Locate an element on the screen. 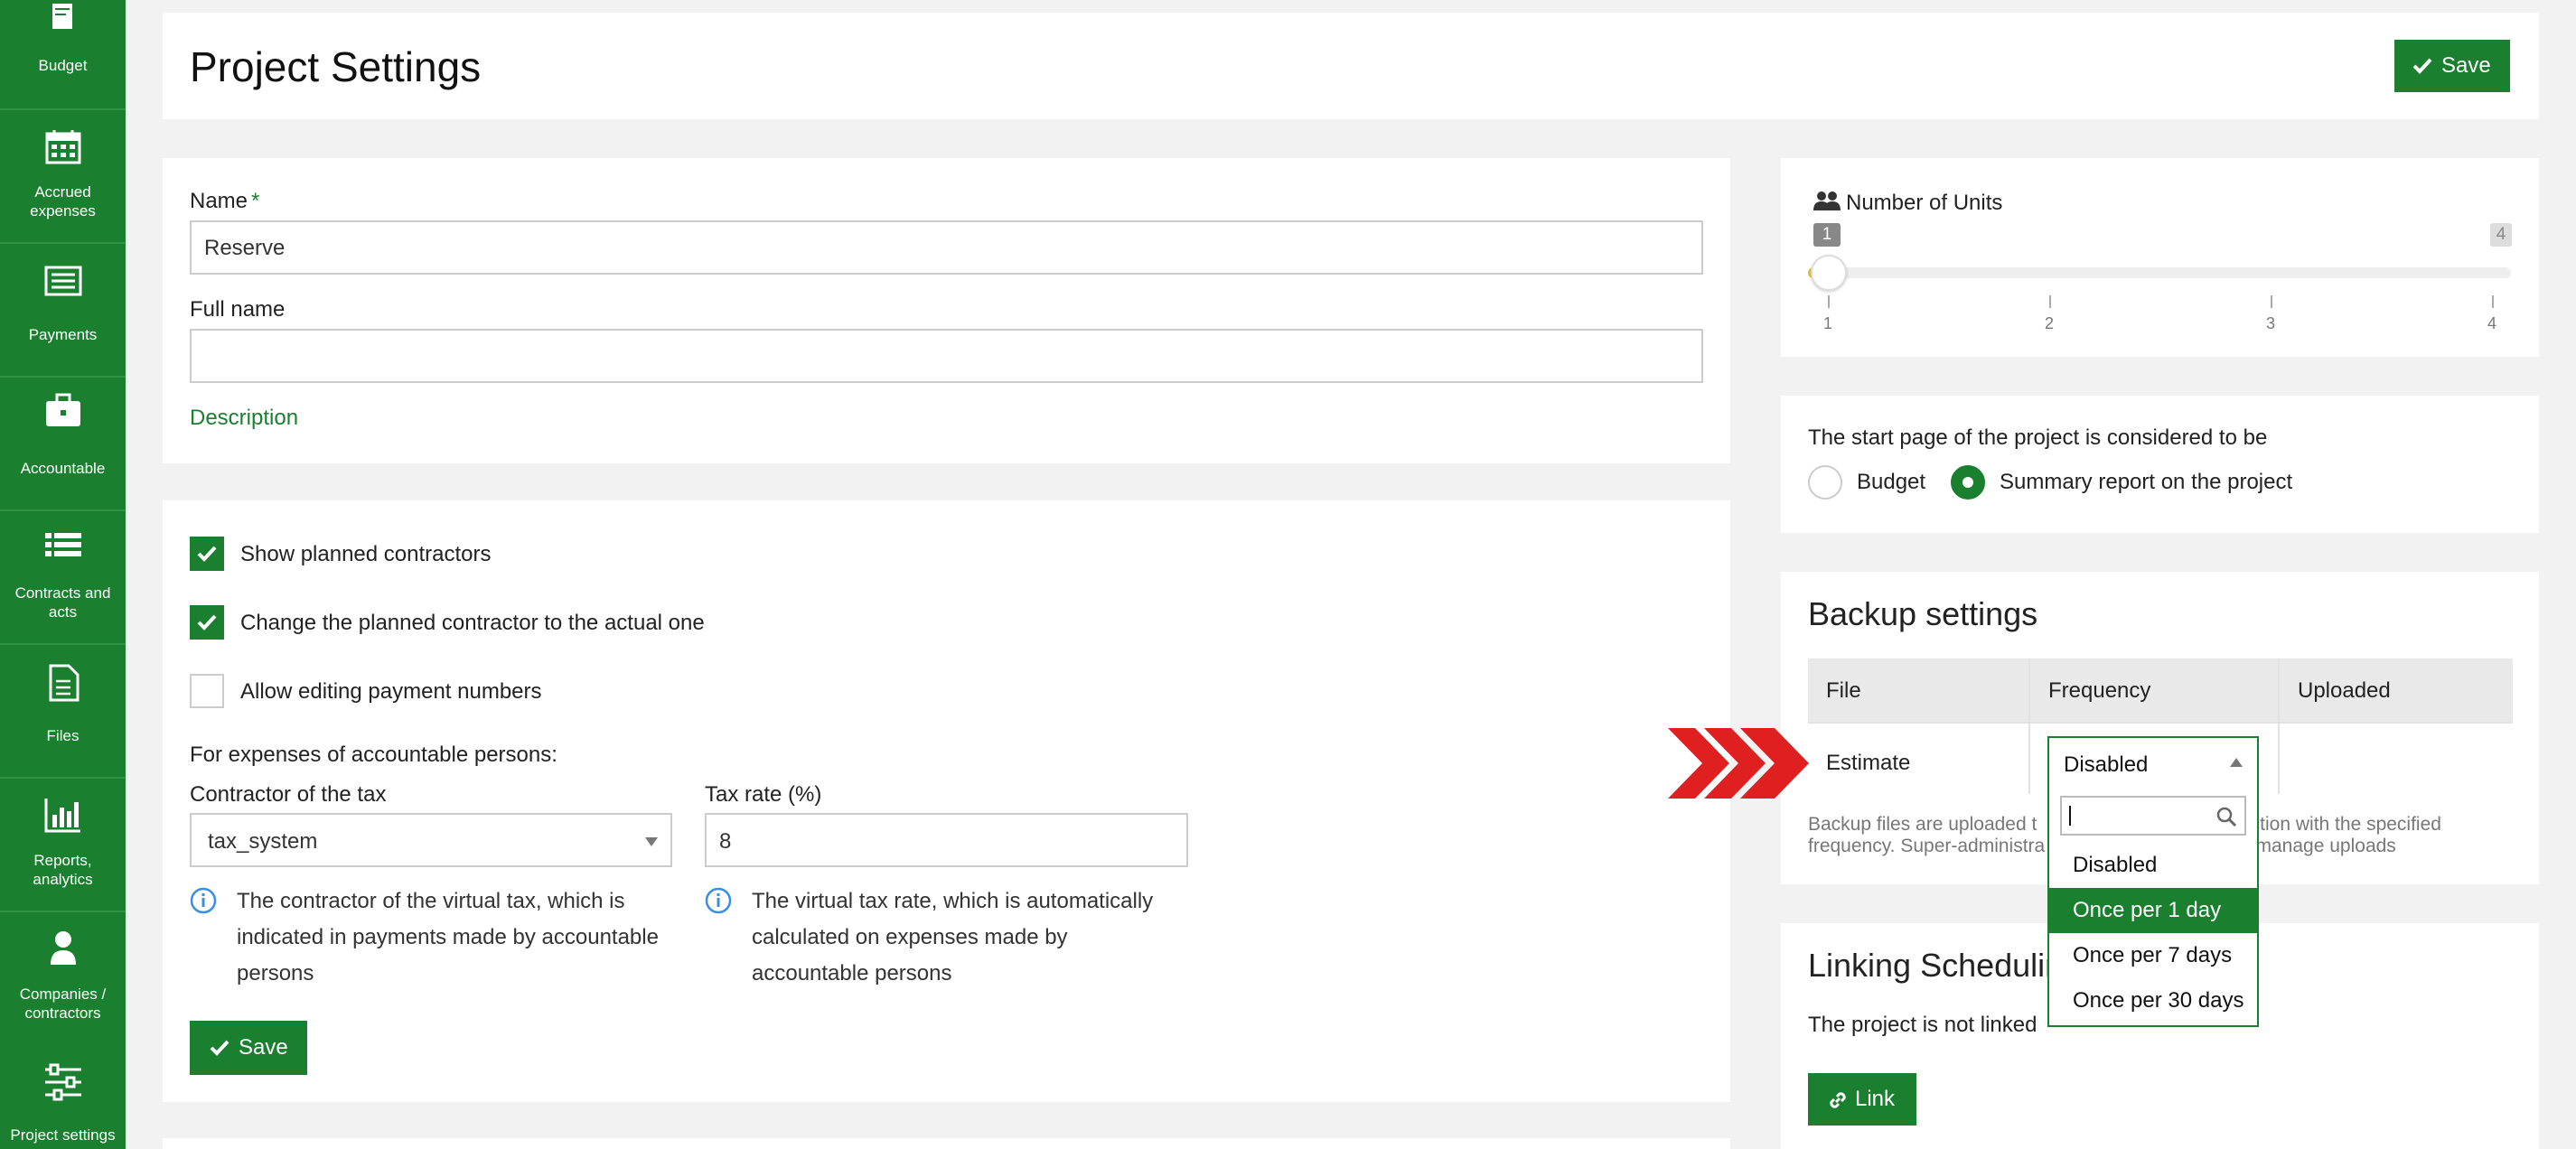  dropdown-option: Once per 1 day is located at coordinates (2153, 910).